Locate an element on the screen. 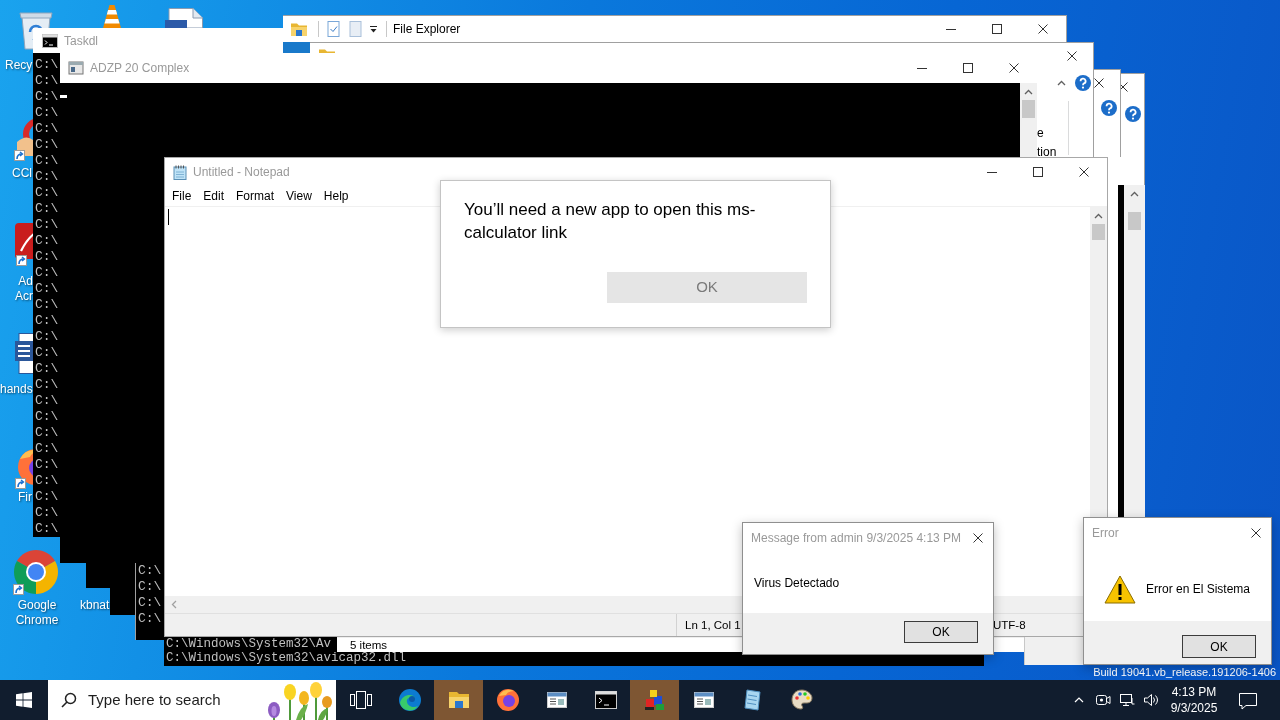  dialog-message: You’ll need a new app to open this ms-calculator link is located at coordinates (610, 221).